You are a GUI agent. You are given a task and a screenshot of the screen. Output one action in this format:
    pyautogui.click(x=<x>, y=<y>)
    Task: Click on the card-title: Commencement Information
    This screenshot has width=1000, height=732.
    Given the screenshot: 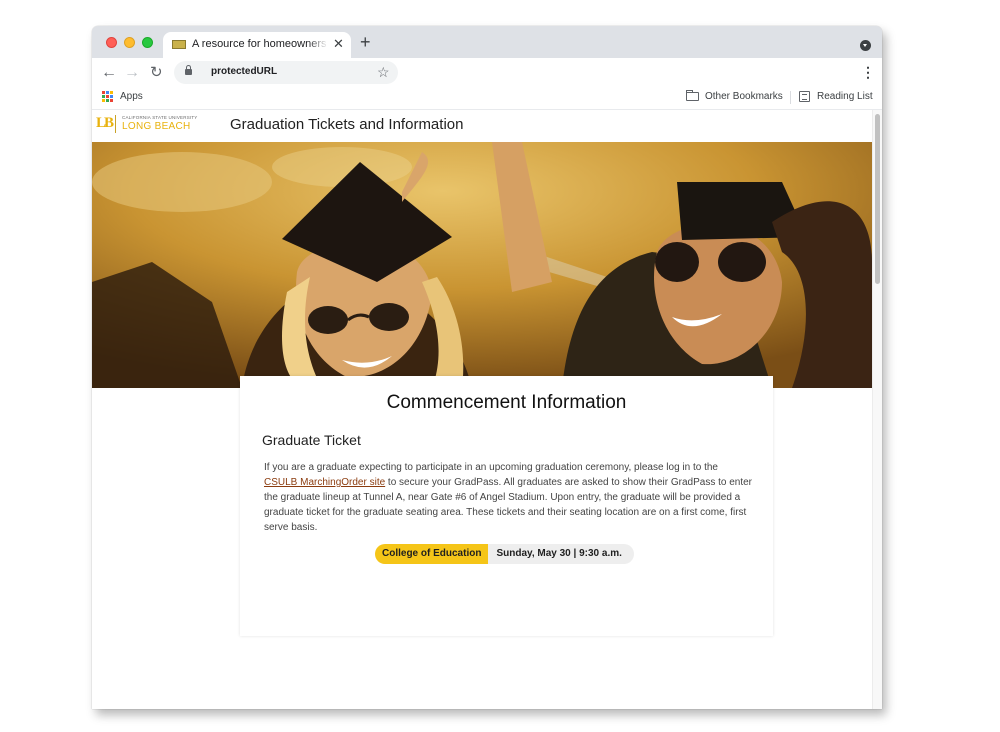 What is the action you would take?
    pyautogui.click(x=506, y=402)
    